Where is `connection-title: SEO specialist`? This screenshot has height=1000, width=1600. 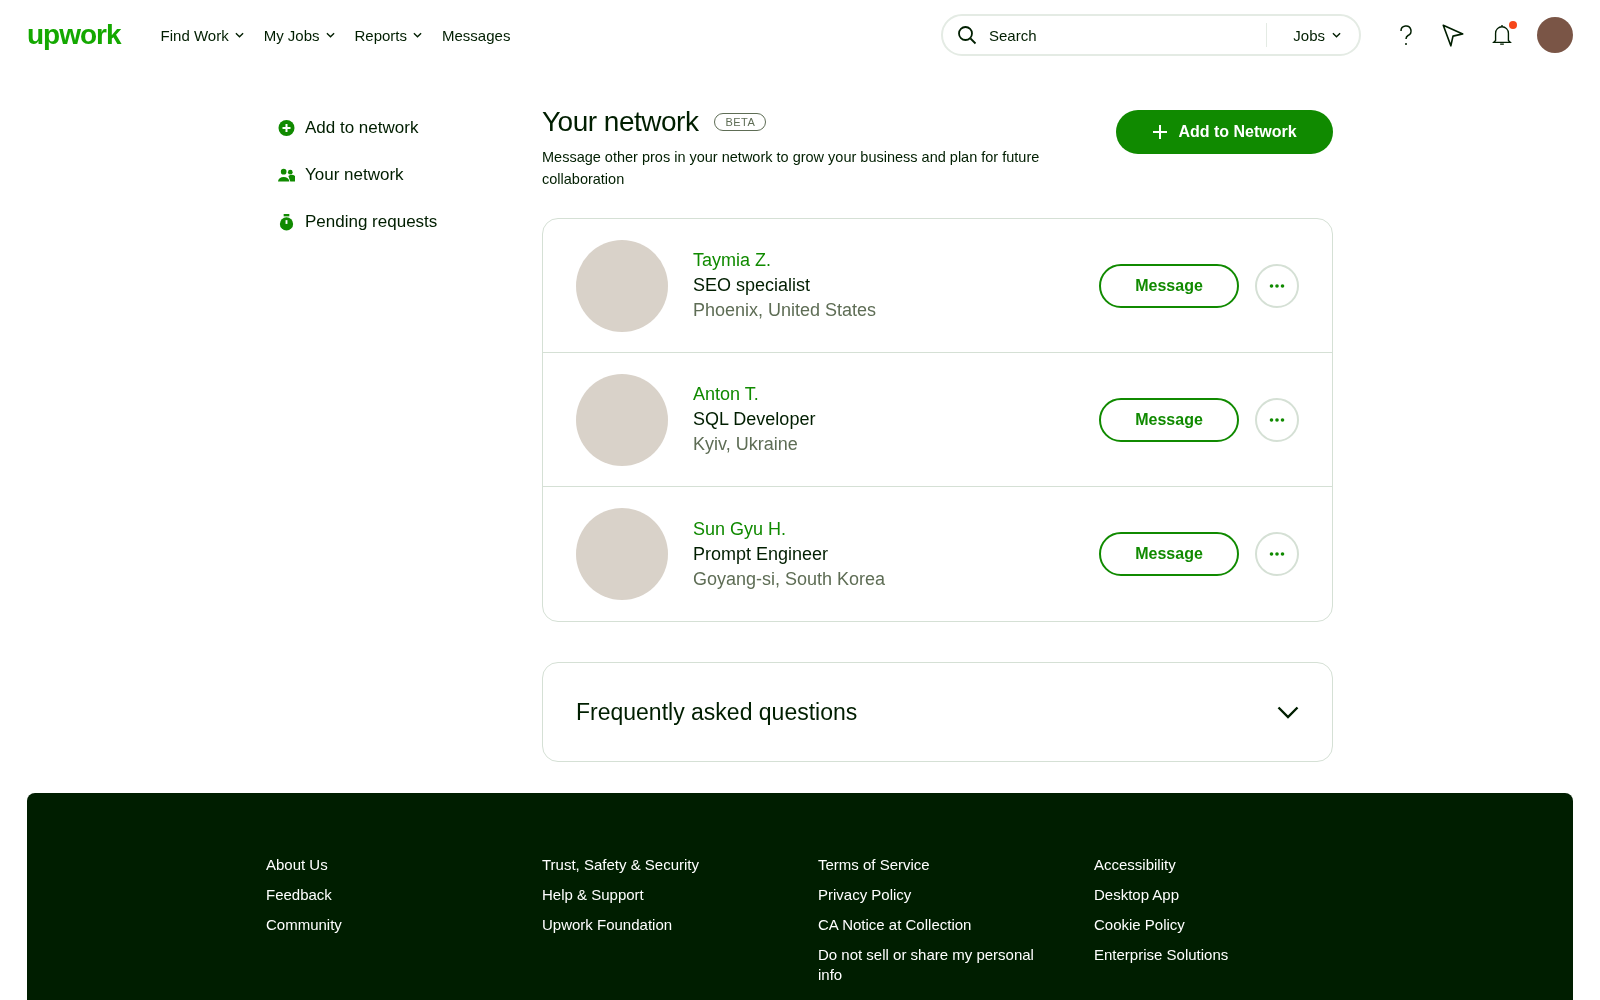 connection-title: SEO specialist is located at coordinates (752, 285).